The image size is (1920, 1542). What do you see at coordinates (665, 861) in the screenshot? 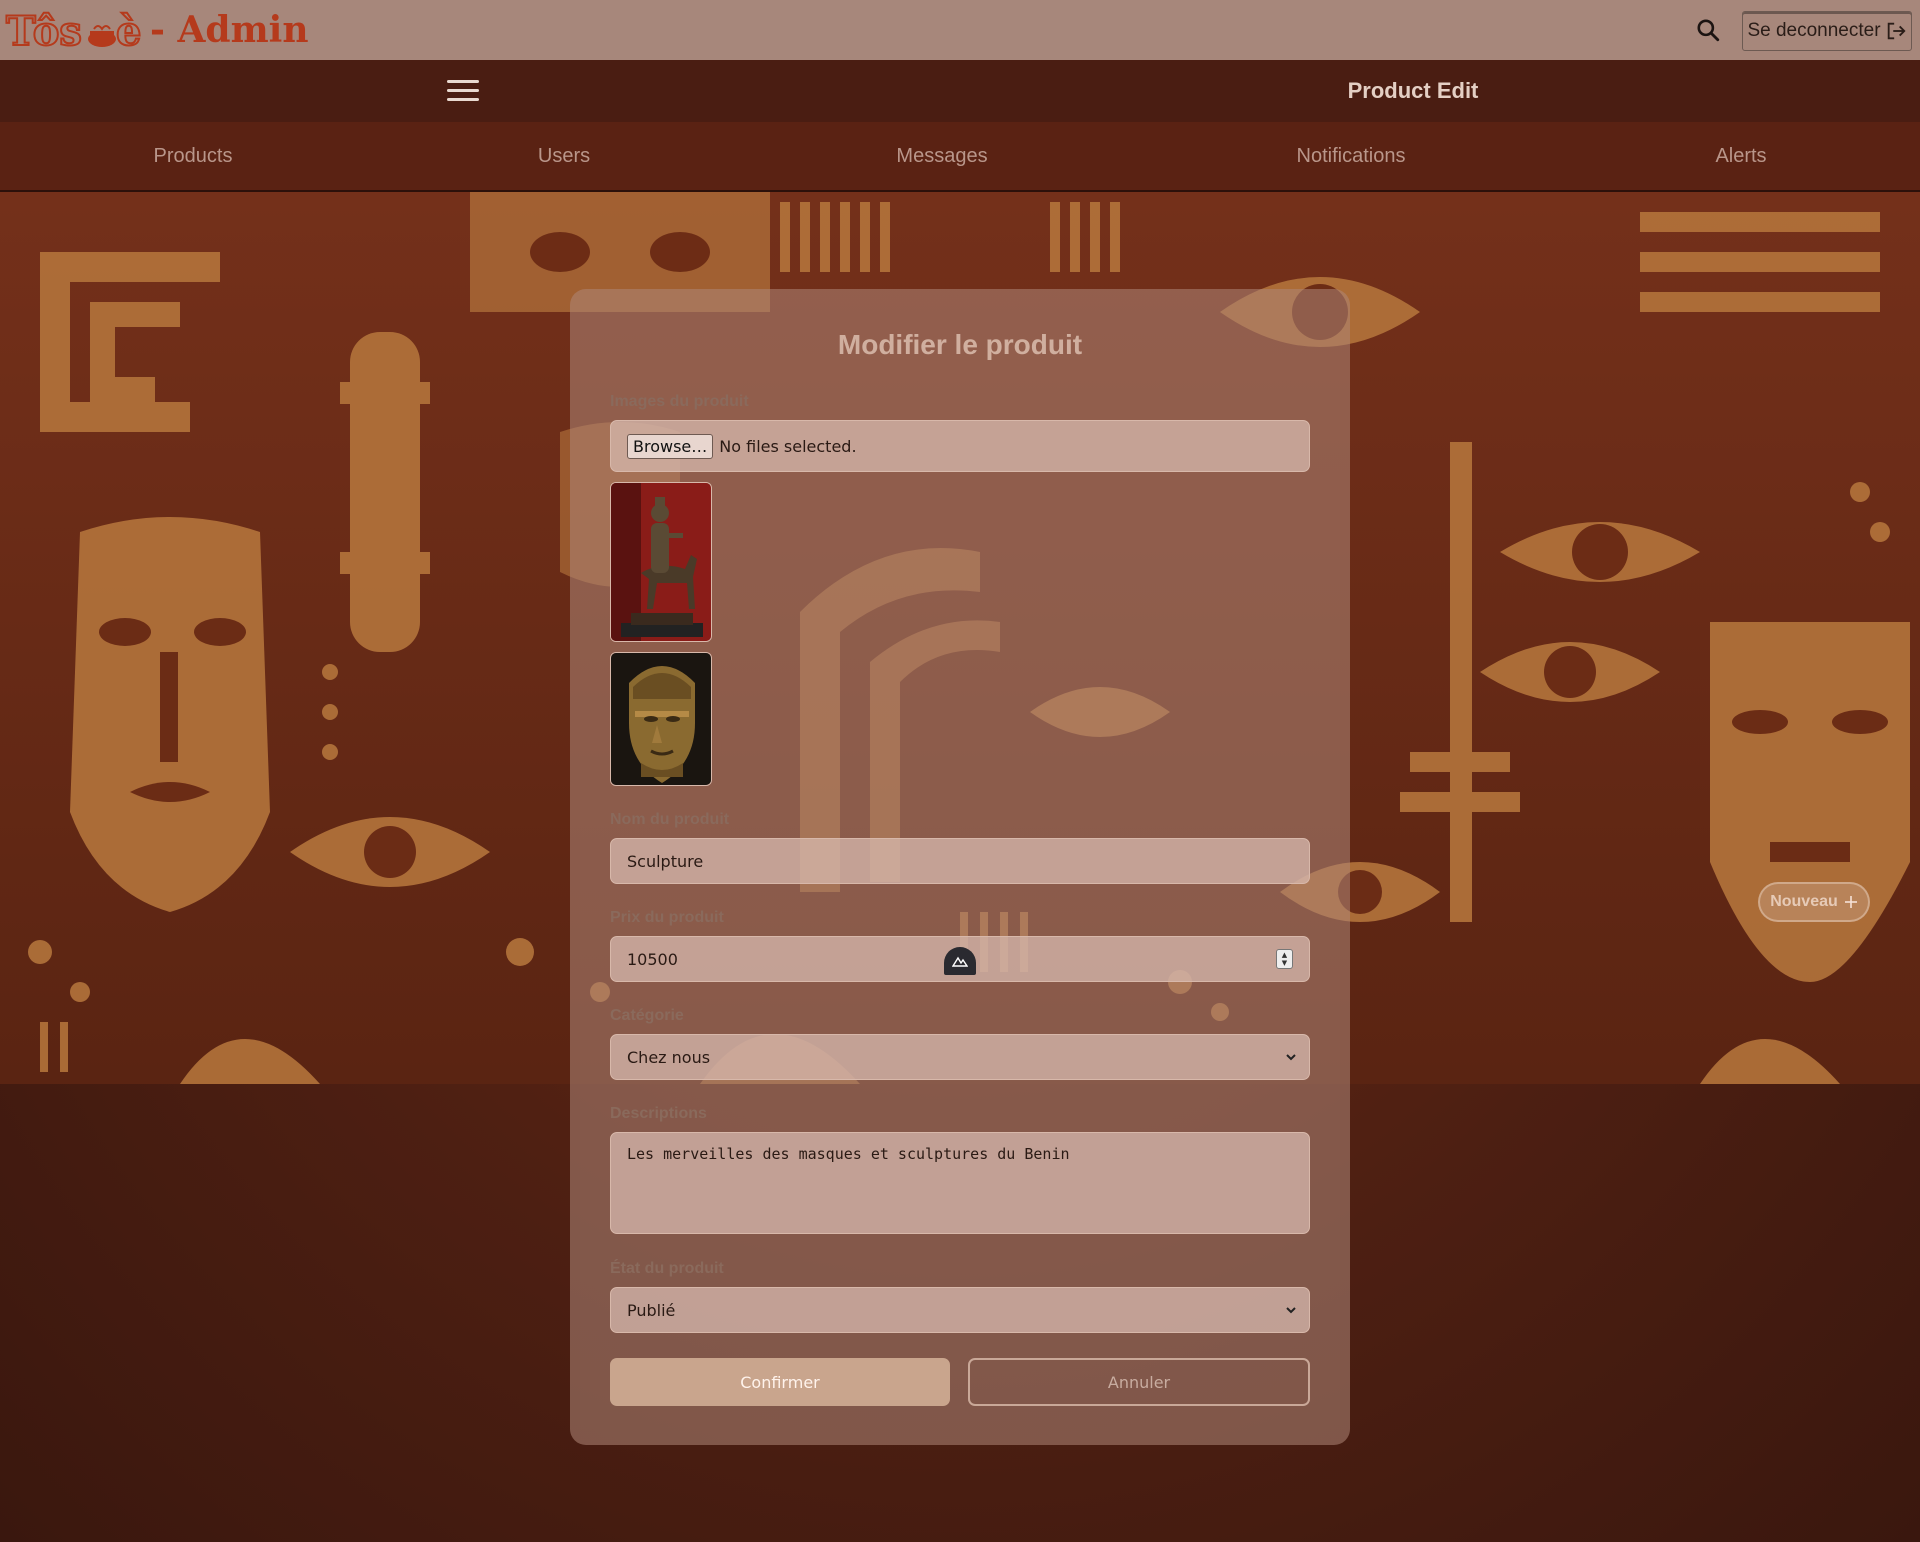
I see `product-name-value: Sculpture` at bounding box center [665, 861].